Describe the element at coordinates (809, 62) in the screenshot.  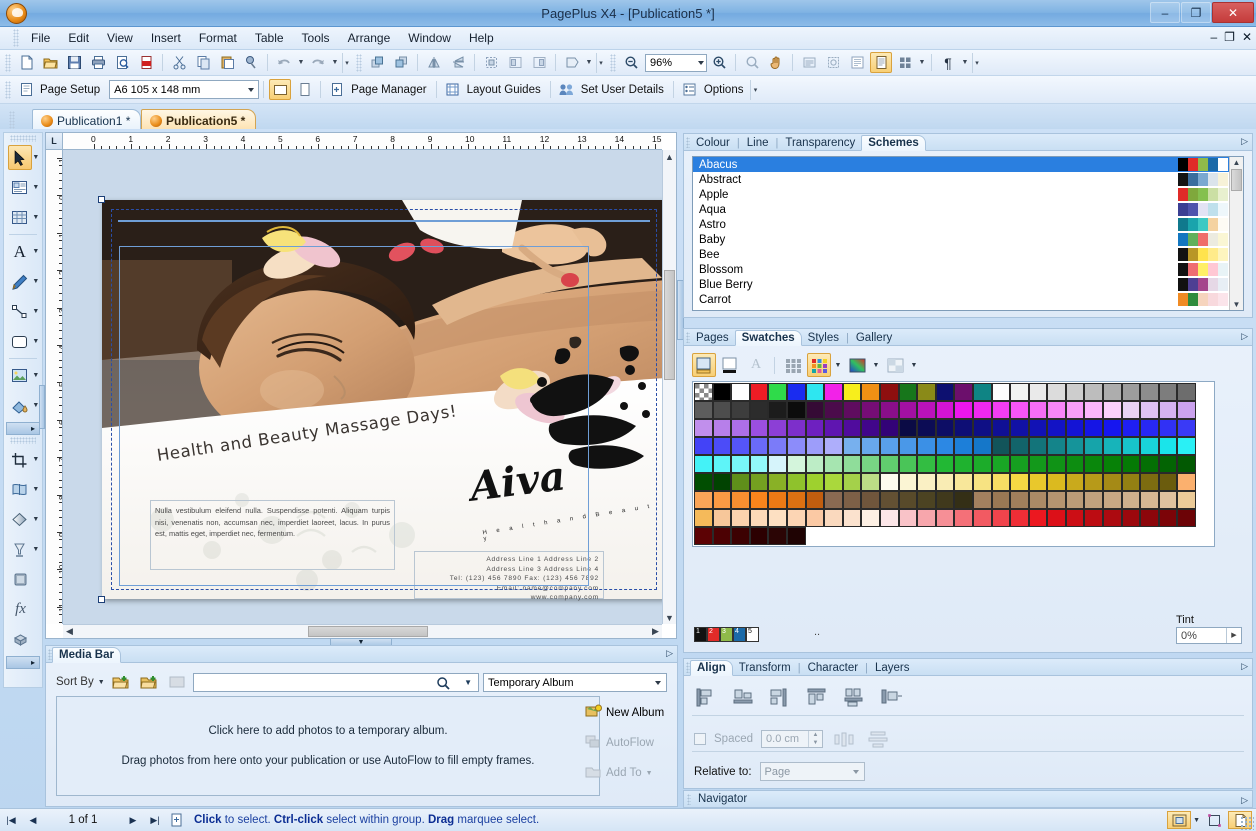
I see `fit-width-icon` at that location.